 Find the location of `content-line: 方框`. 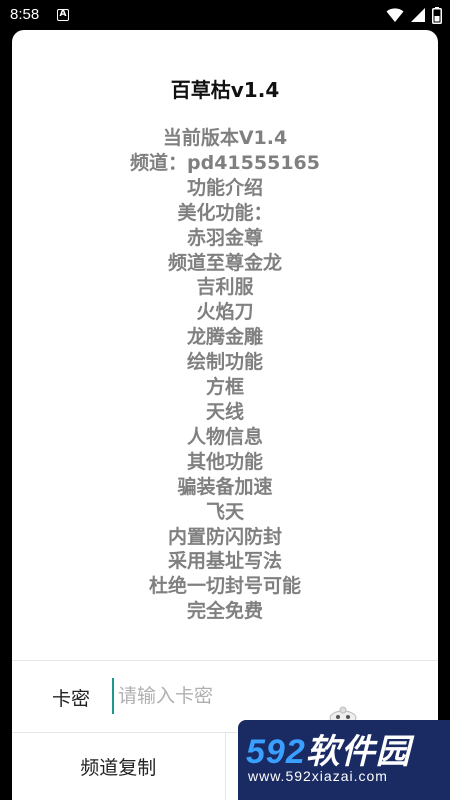

content-line: 方框 is located at coordinates (224, 387).